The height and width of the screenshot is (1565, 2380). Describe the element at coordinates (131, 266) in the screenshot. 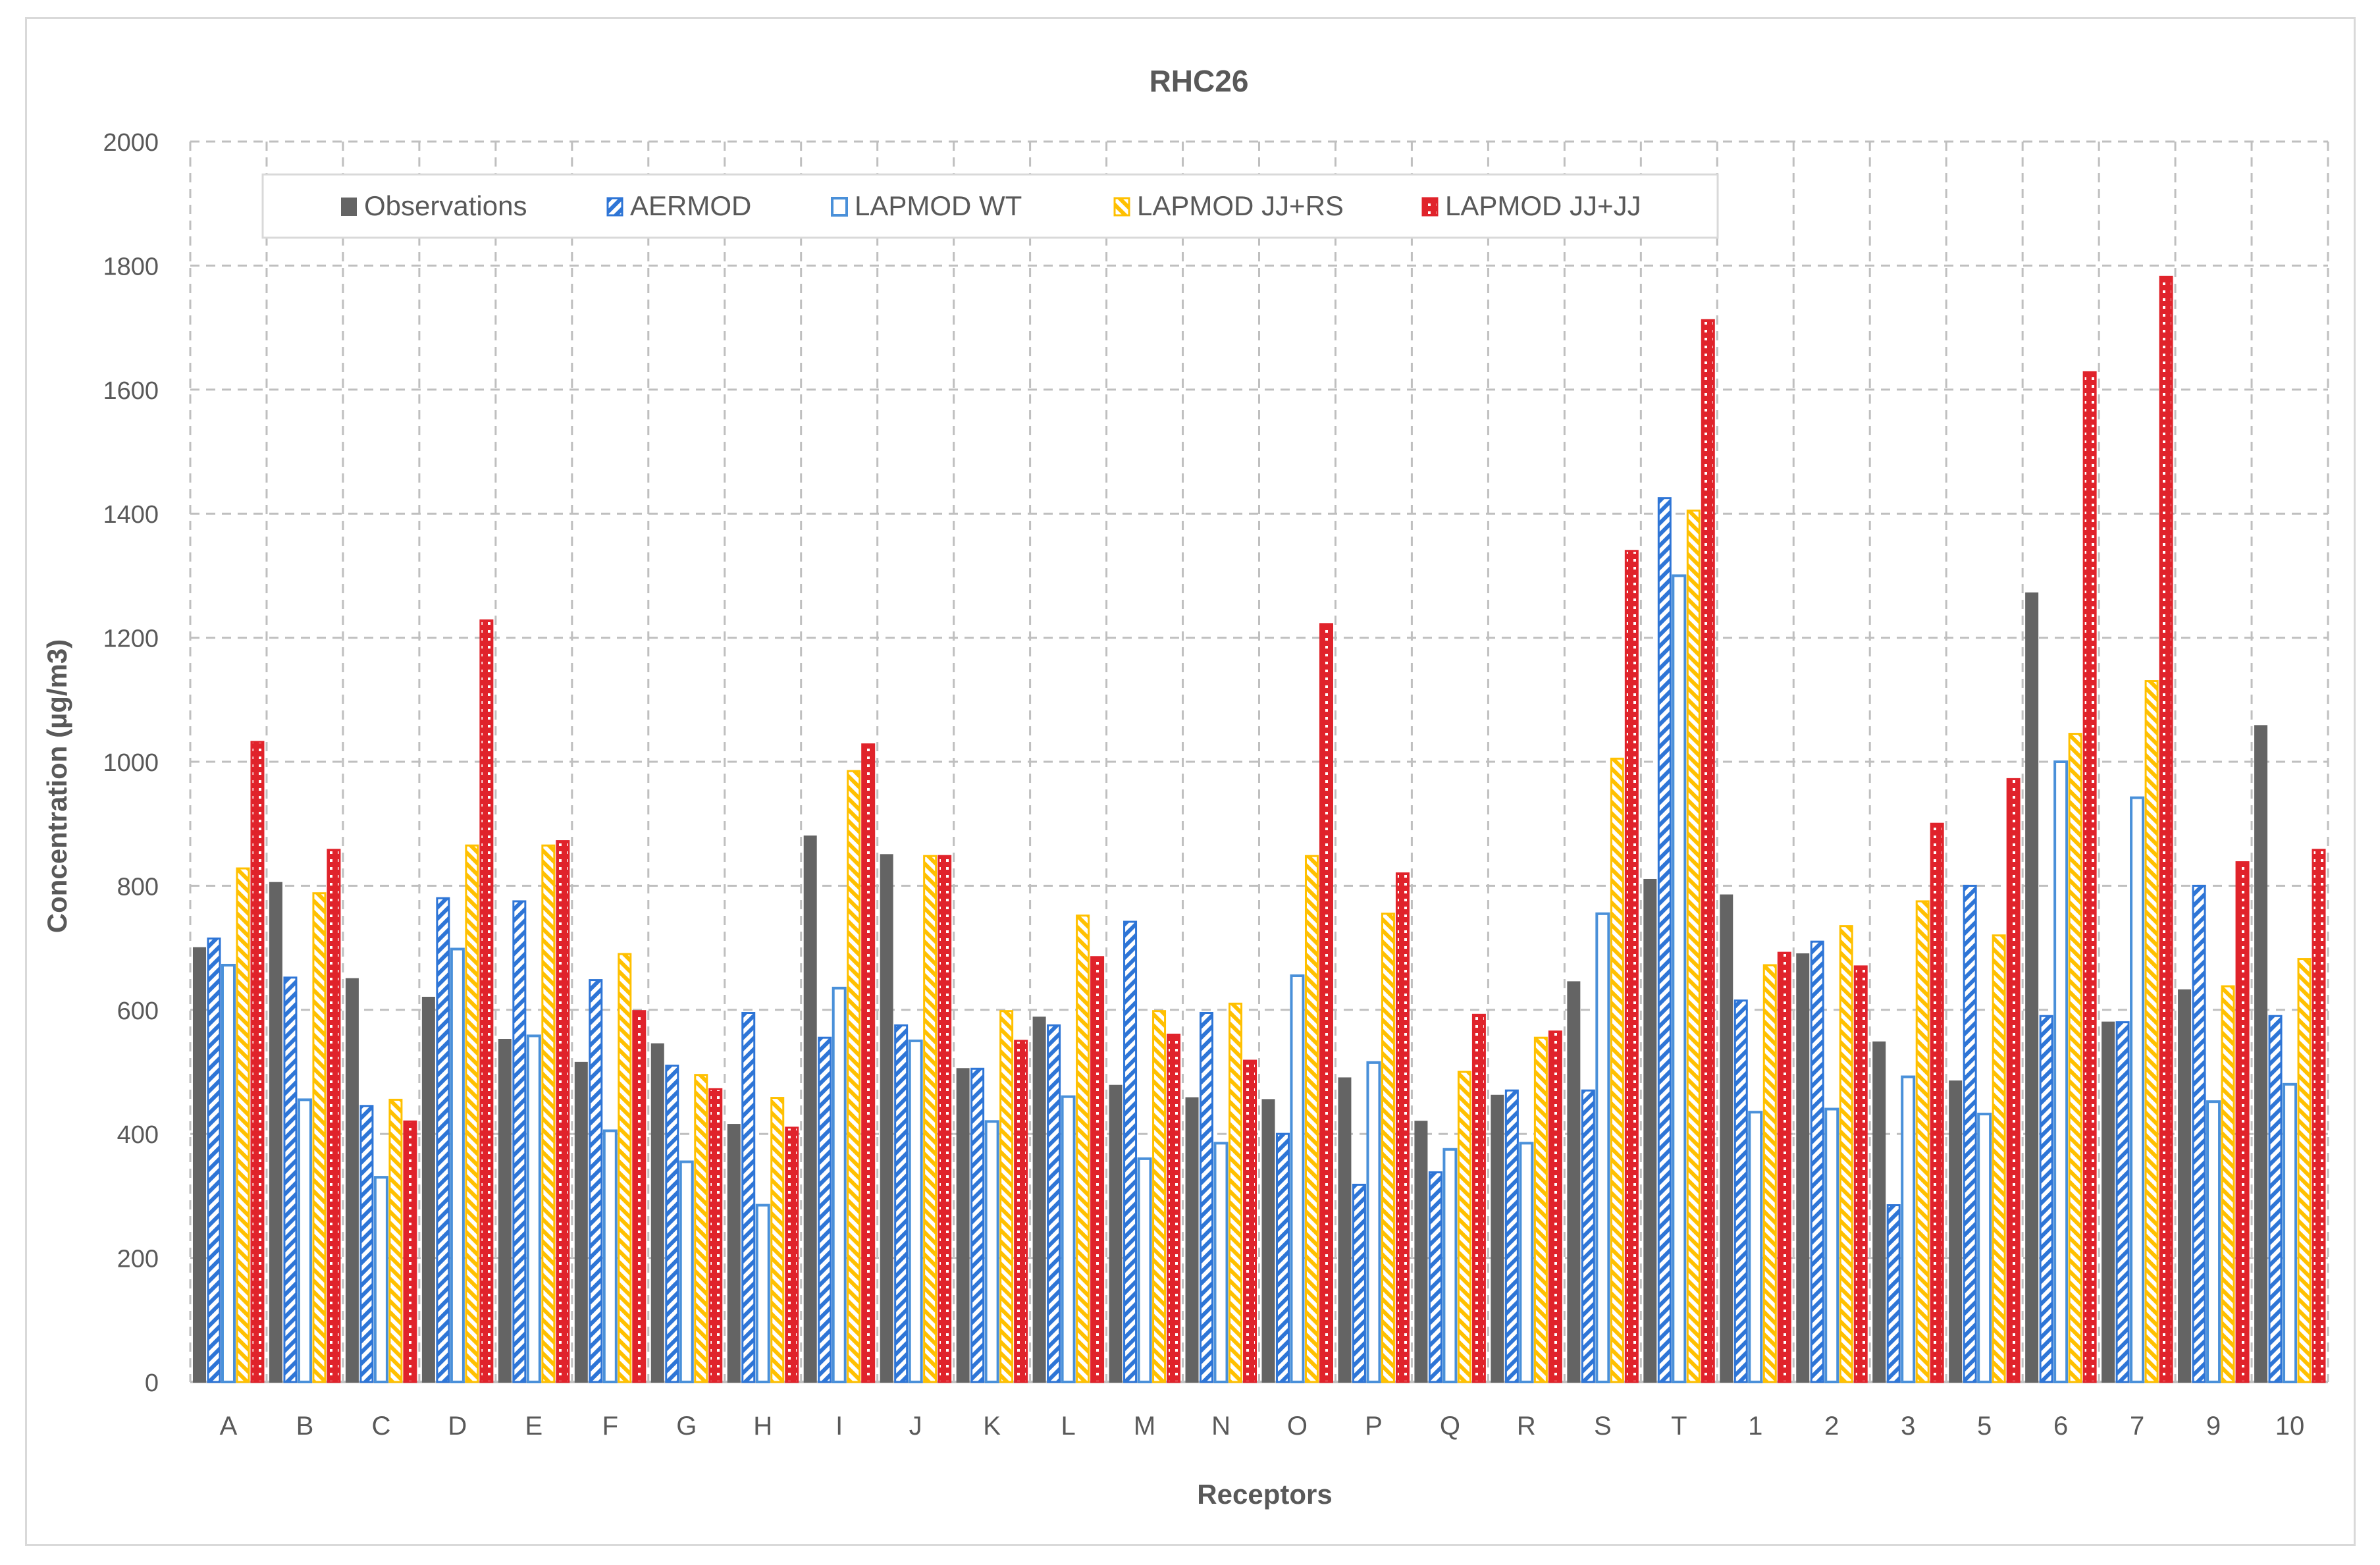

I see `y-tick-label: 1800` at that location.